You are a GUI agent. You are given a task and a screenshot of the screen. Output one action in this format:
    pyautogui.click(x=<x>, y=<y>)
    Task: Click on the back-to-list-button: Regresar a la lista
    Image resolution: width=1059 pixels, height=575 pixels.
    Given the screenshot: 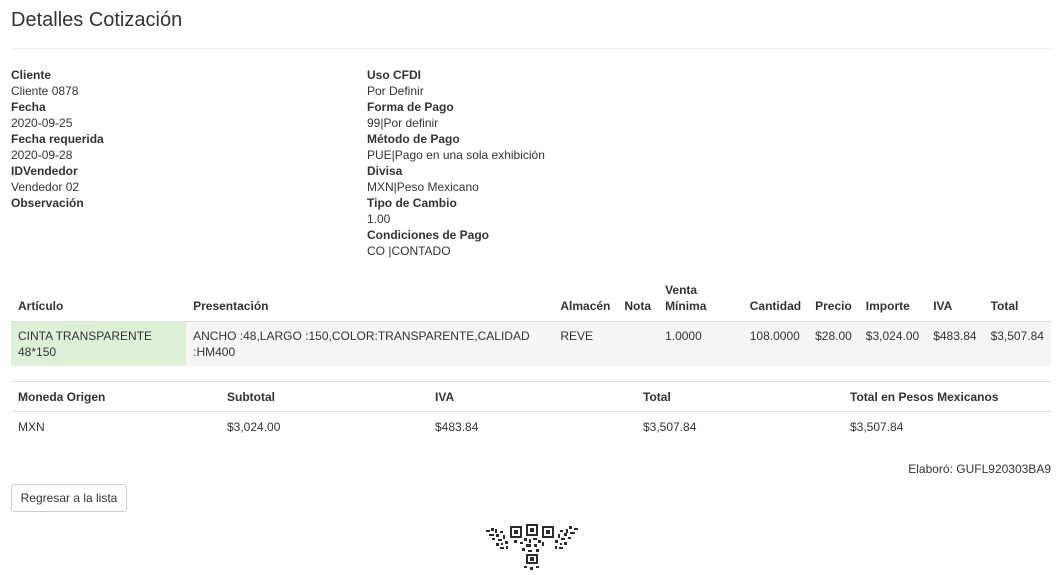 What is the action you would take?
    pyautogui.click(x=69, y=498)
    